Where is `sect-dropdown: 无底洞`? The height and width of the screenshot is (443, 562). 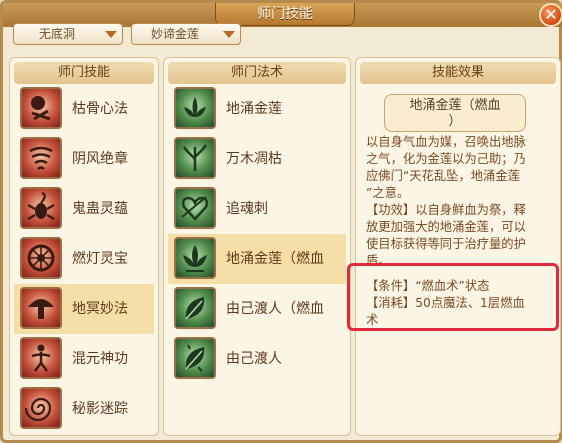
sect-dropdown: 无底洞 is located at coordinates (68, 34).